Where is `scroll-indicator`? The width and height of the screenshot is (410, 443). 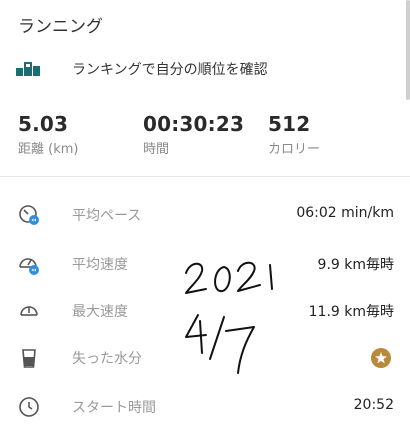
scroll-indicator is located at coordinates (408, 50).